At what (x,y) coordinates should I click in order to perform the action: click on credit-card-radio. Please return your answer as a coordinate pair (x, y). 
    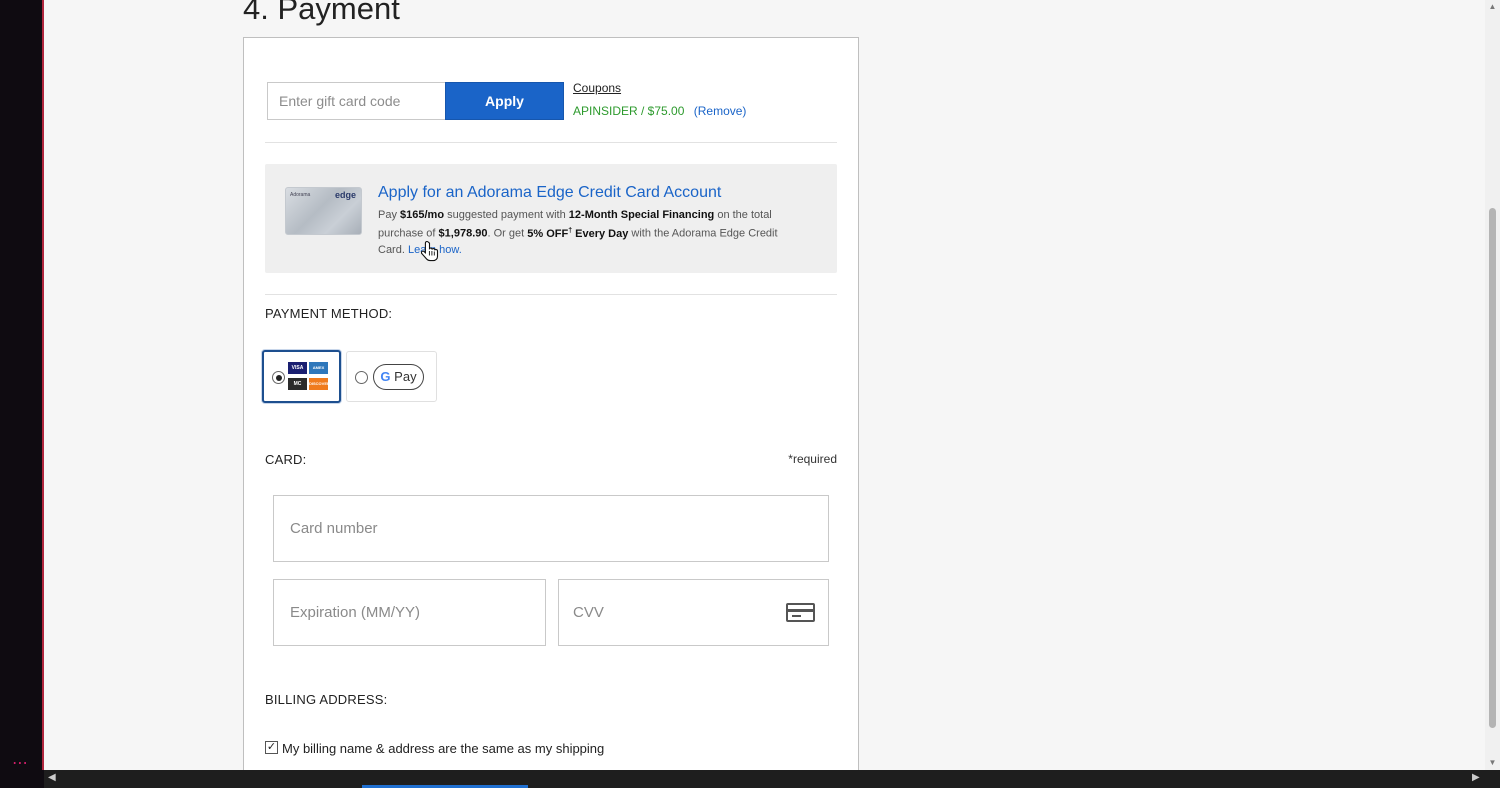
    Looking at the image, I should click on (278, 377).